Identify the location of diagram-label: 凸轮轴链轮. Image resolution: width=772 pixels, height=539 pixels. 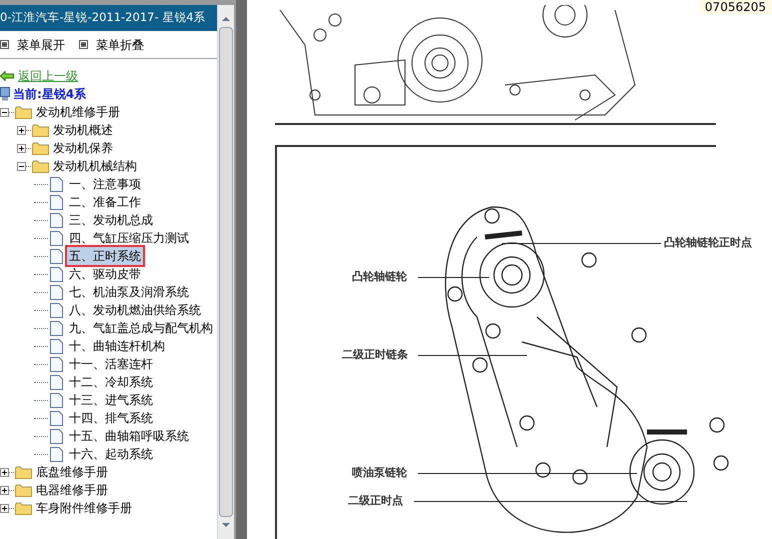
(379, 277).